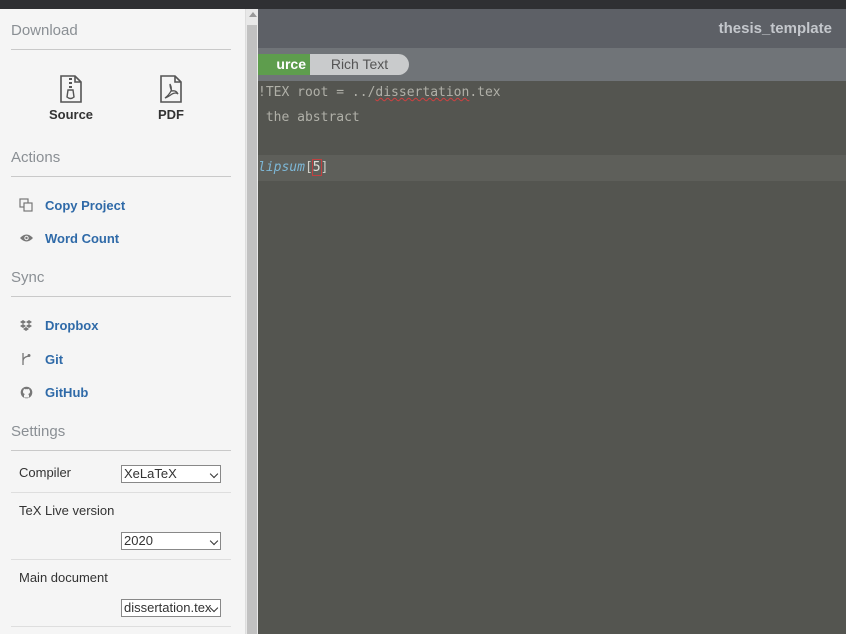  What do you see at coordinates (281, 167) in the screenshot?
I see `latex-command: lipsum` at bounding box center [281, 167].